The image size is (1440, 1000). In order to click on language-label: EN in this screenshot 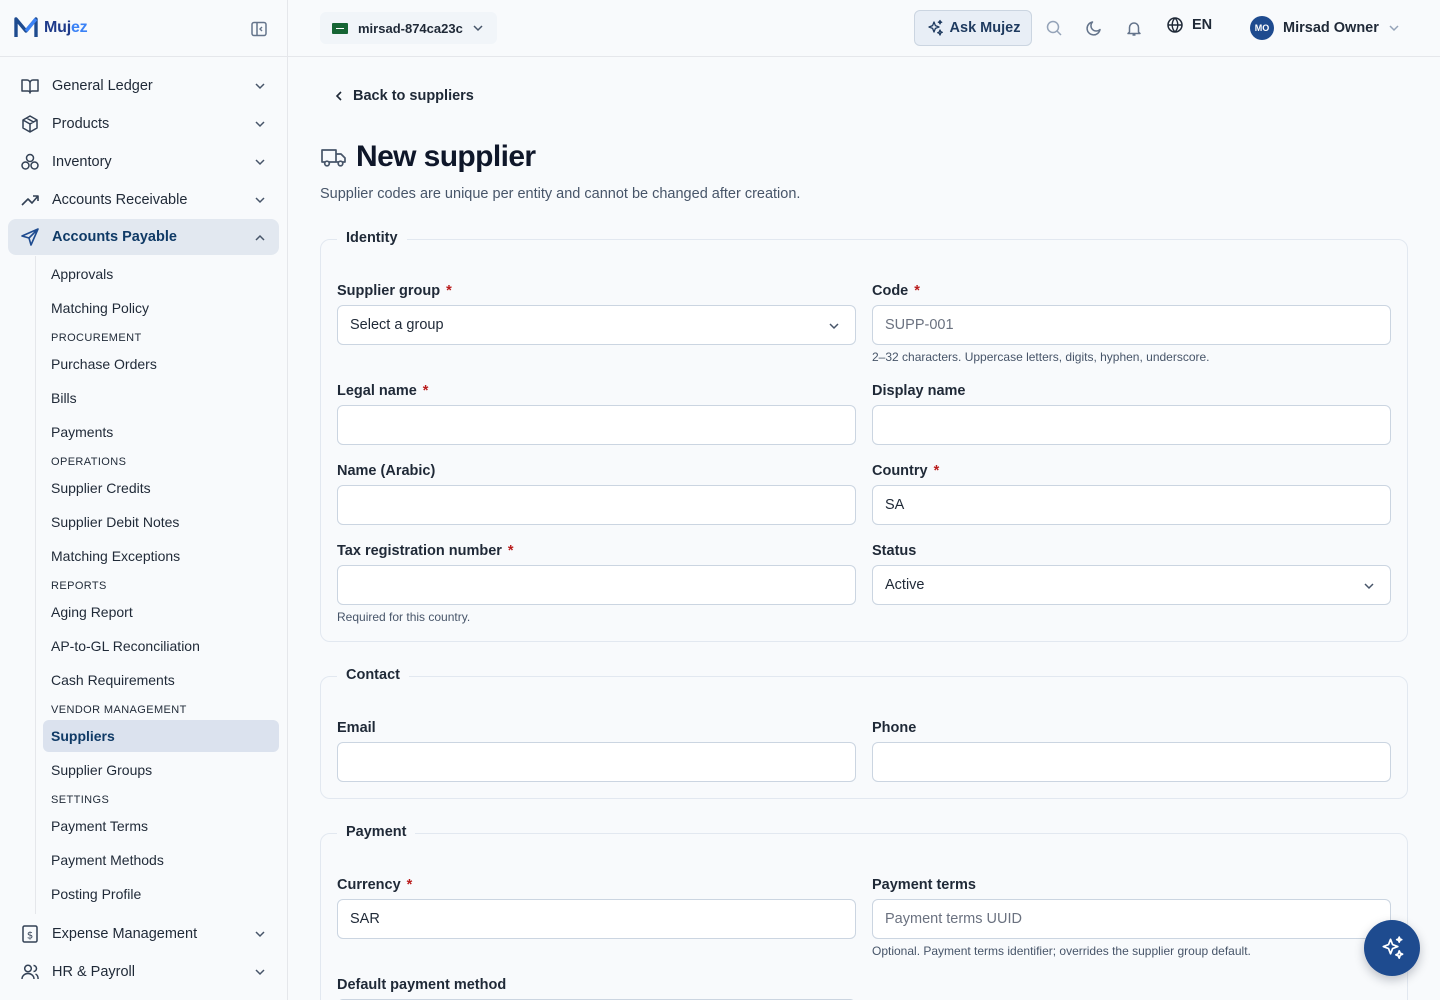, I will do `click(1202, 25)`.